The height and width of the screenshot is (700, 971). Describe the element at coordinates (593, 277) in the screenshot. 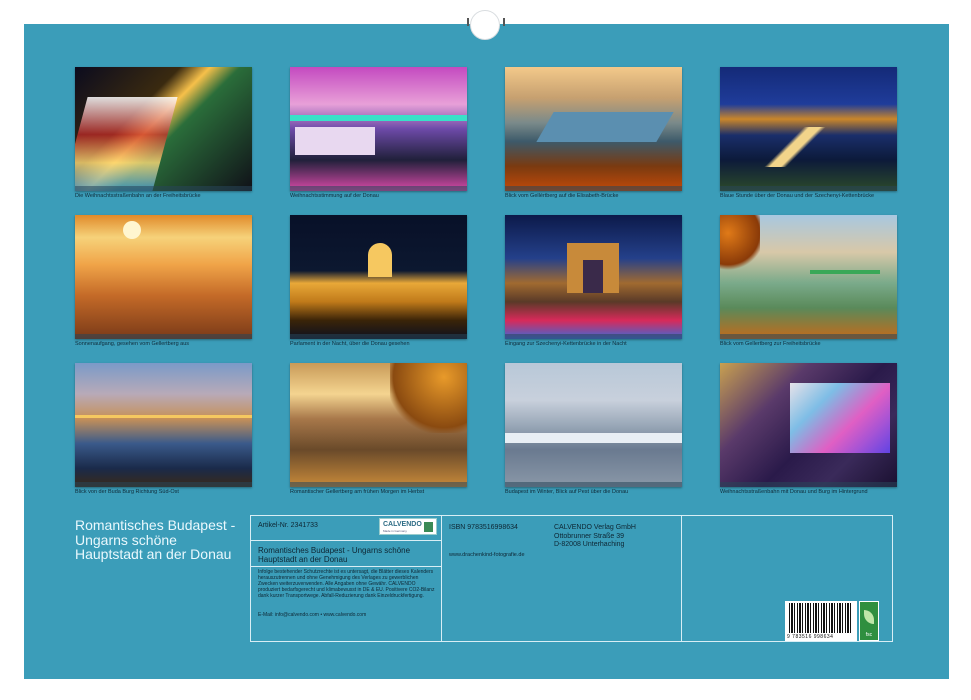

I see `photo-chain-bridge-entrance` at that location.